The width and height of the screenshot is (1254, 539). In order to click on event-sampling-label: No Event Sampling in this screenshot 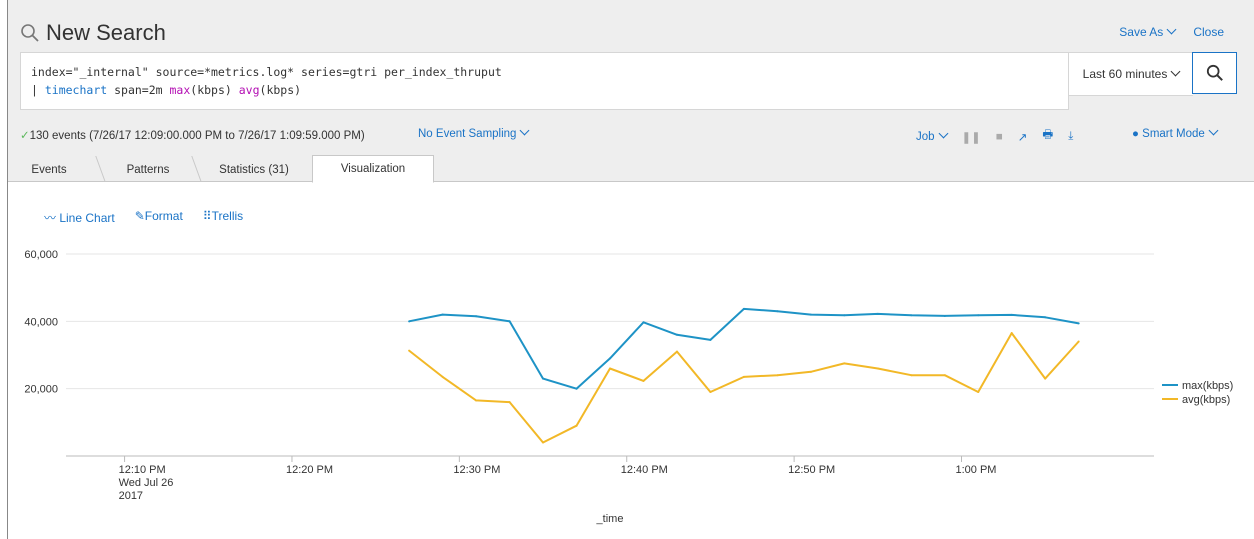, I will do `click(467, 134)`.